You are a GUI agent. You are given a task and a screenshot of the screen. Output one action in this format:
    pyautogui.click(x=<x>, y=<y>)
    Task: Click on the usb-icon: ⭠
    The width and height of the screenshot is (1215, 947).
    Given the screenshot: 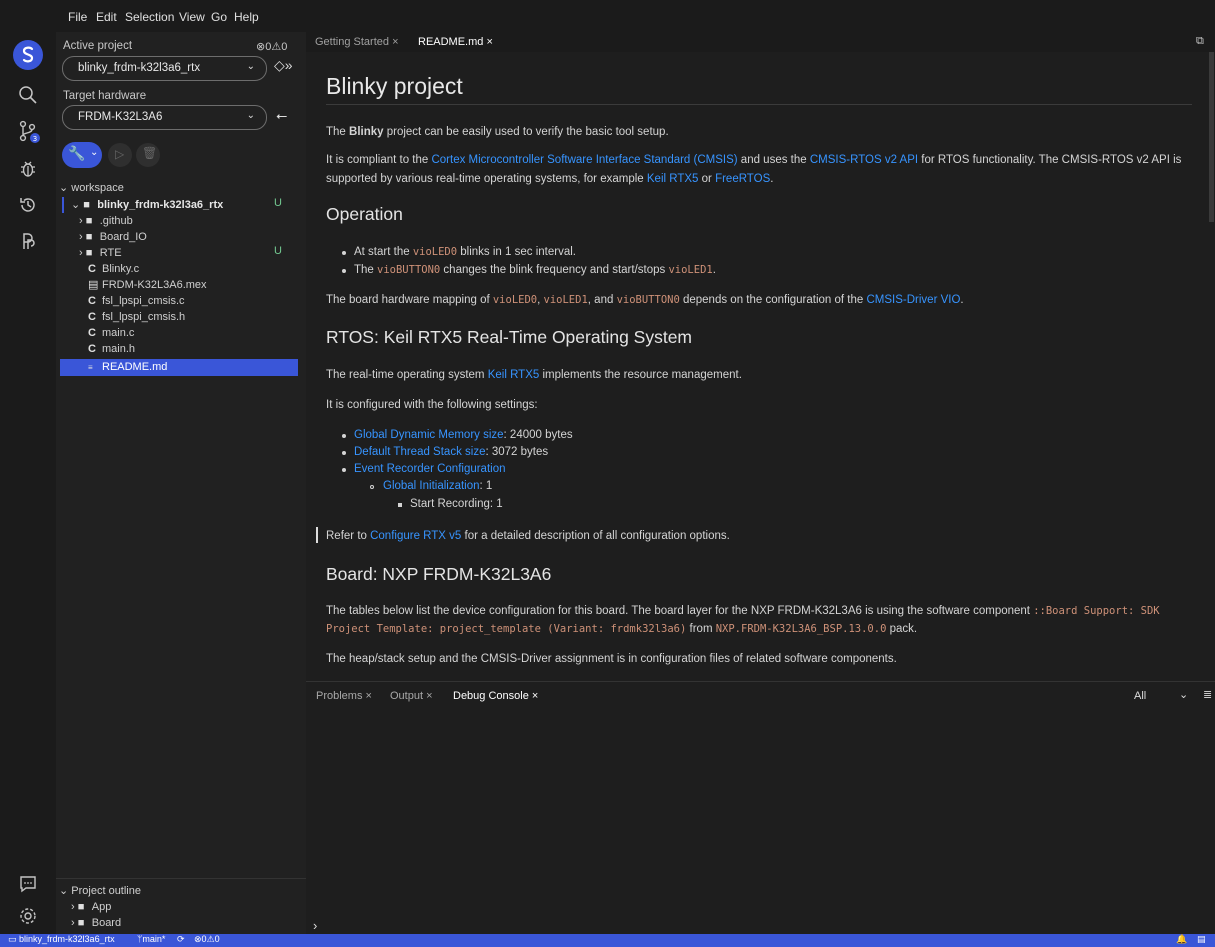 What is the action you would take?
    pyautogui.click(x=281, y=115)
    